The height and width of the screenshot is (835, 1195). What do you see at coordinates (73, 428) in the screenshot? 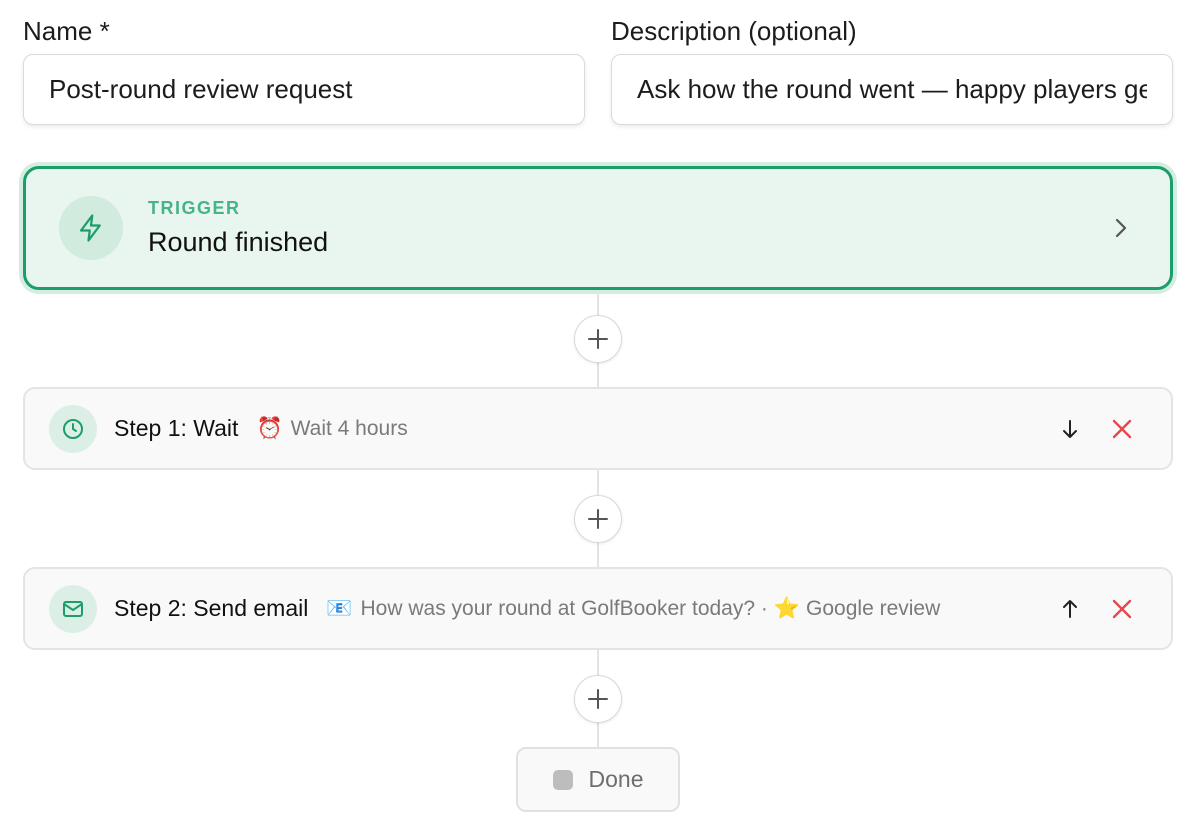
I see `clock-icon` at bounding box center [73, 428].